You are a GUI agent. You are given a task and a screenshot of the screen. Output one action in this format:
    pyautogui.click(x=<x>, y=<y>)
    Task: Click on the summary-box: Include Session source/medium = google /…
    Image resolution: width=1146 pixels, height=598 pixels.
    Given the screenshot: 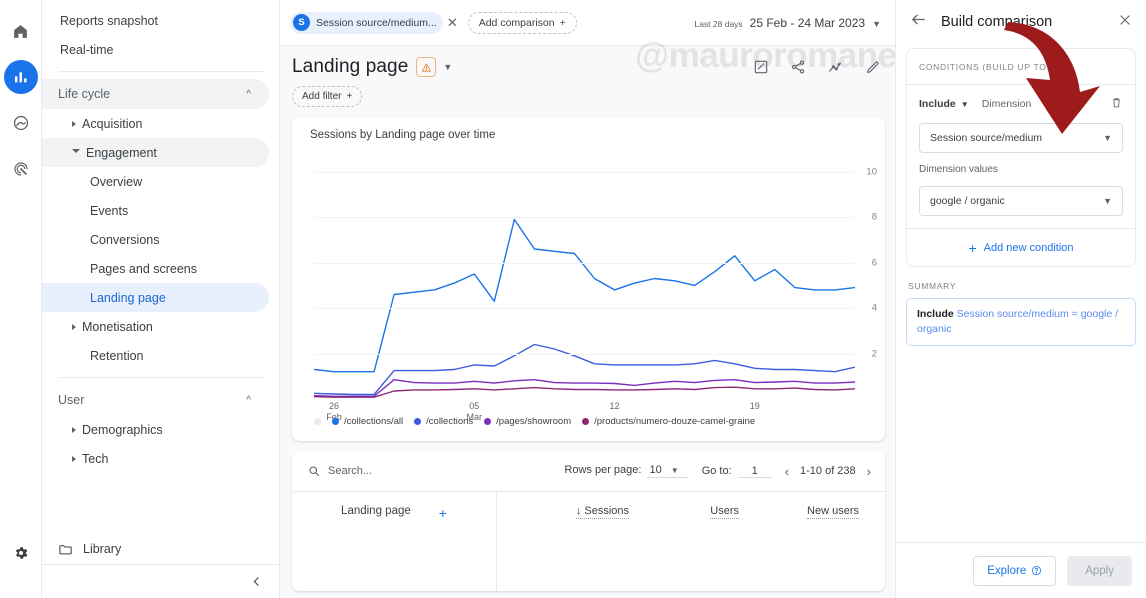 What is the action you would take?
    pyautogui.click(x=1021, y=322)
    